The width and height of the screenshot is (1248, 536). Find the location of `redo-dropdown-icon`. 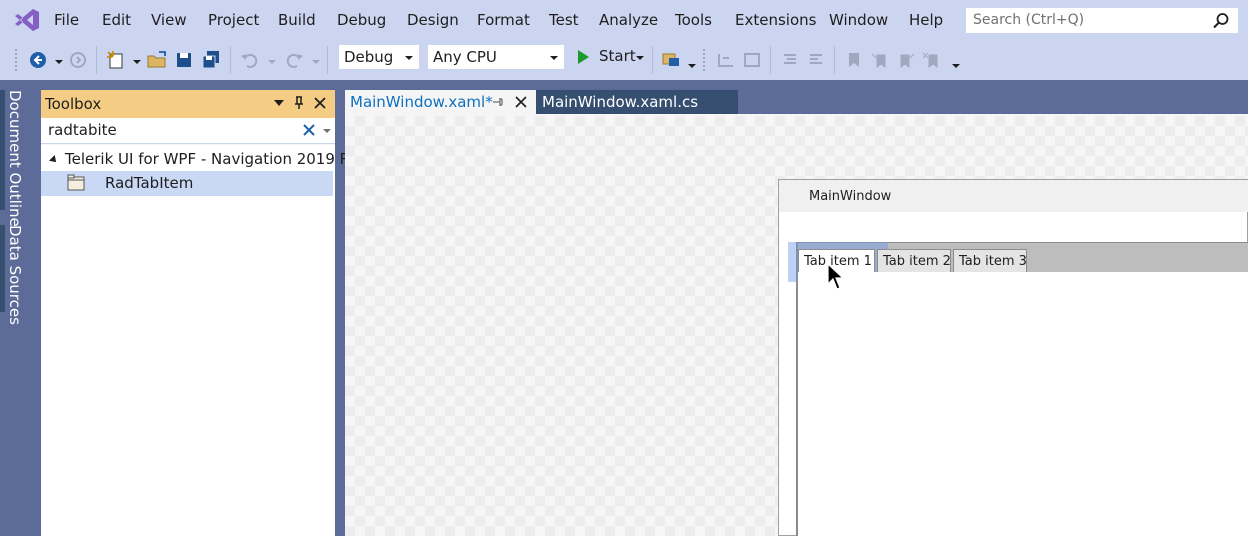

redo-dropdown-icon is located at coordinates (316, 62).